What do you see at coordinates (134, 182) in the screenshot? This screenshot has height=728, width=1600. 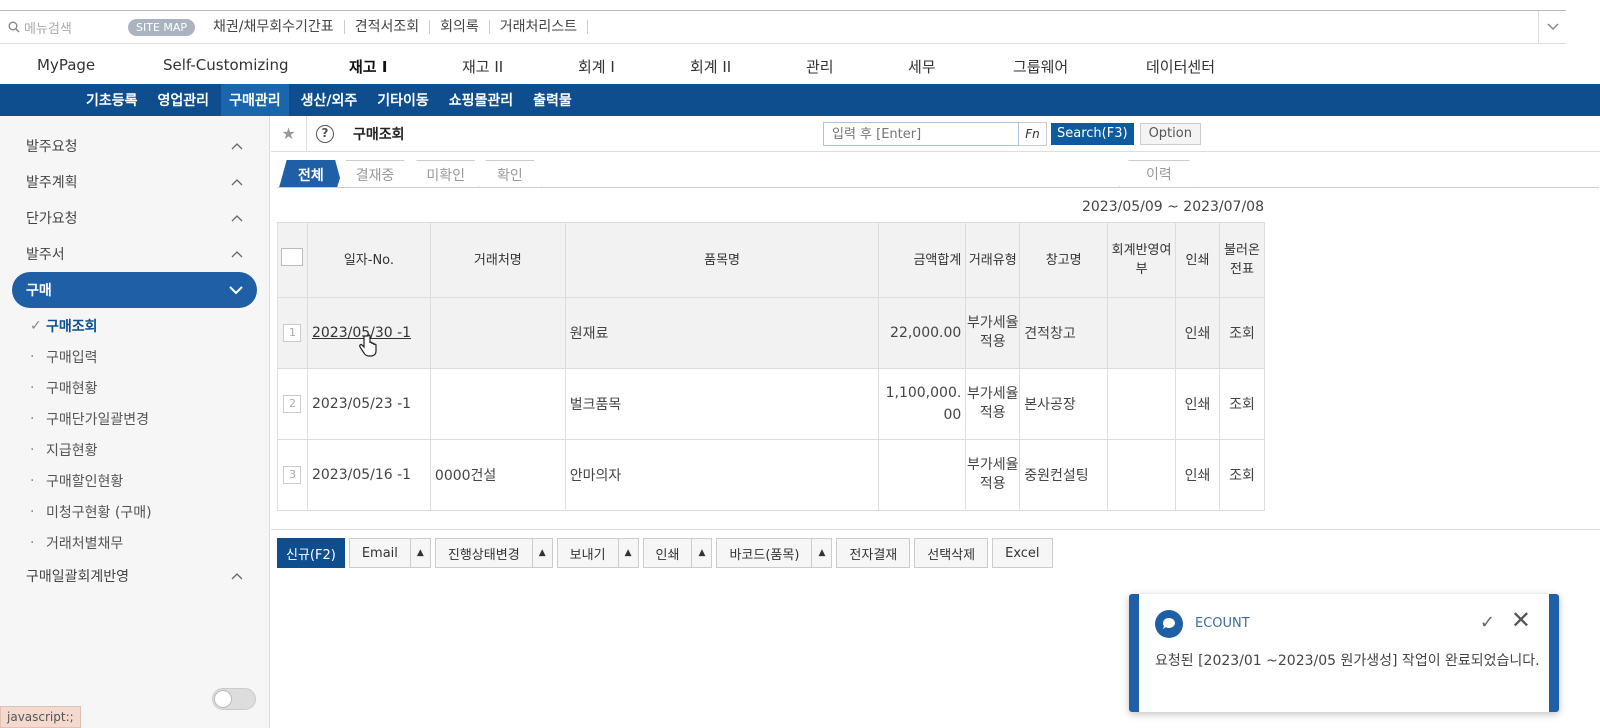 I see `sidebar-group-po-plan: 발주계획` at bounding box center [134, 182].